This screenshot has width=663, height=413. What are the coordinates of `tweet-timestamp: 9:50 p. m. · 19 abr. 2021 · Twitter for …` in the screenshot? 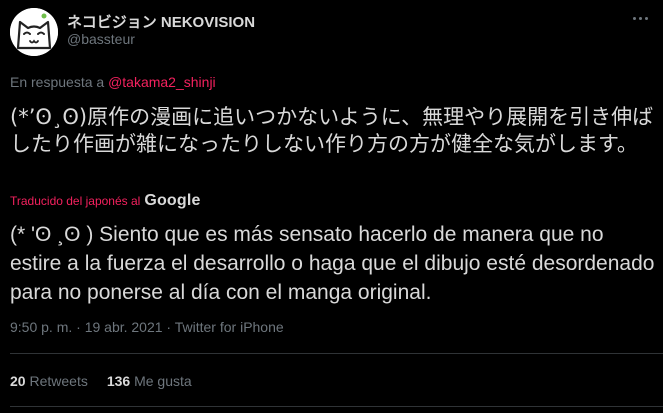 It's located at (147, 327).